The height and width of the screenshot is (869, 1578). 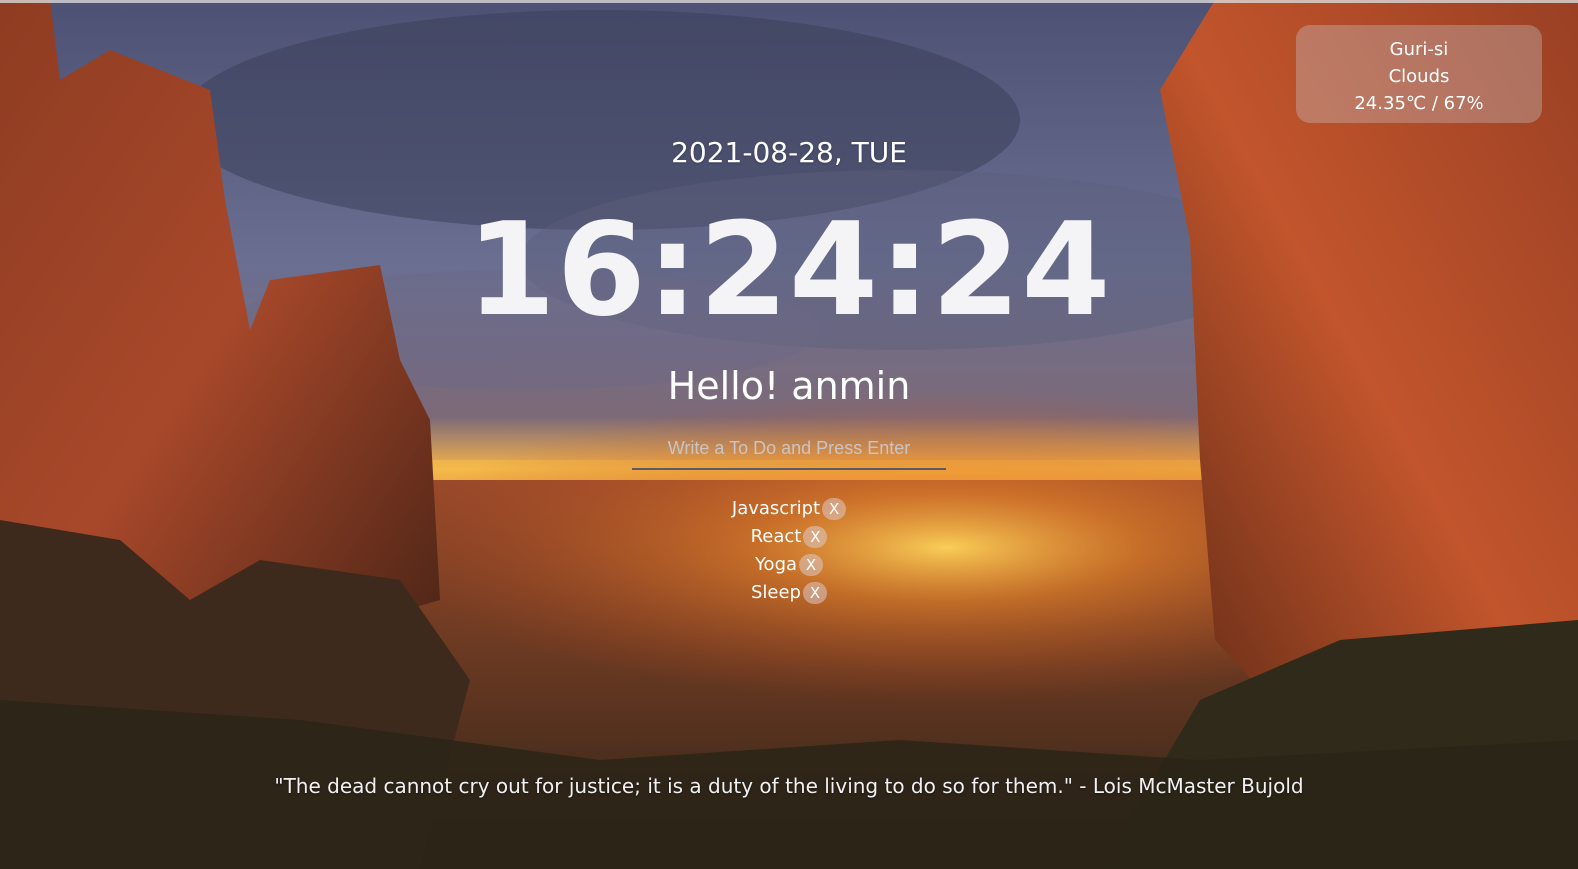 I want to click on weather-temp-humidity: 24.35℃ / 67%, so click(x=1419, y=103).